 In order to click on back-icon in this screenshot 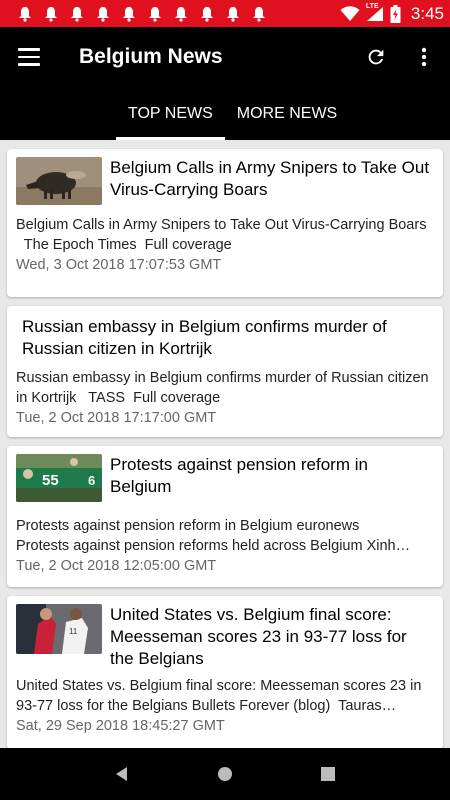, I will do `click(122, 774)`.